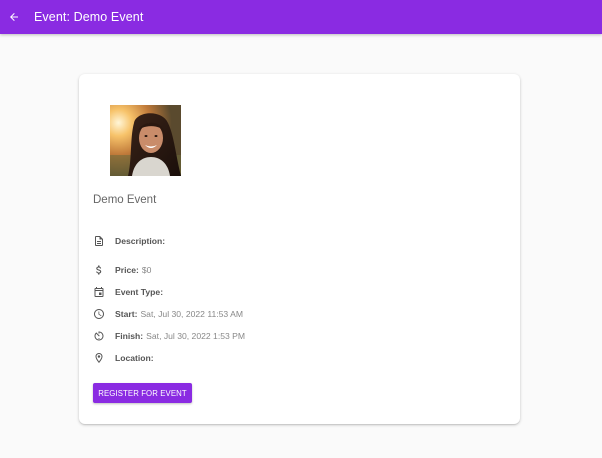 The image size is (602, 458). I want to click on price-row: Price: $0, so click(122, 270).